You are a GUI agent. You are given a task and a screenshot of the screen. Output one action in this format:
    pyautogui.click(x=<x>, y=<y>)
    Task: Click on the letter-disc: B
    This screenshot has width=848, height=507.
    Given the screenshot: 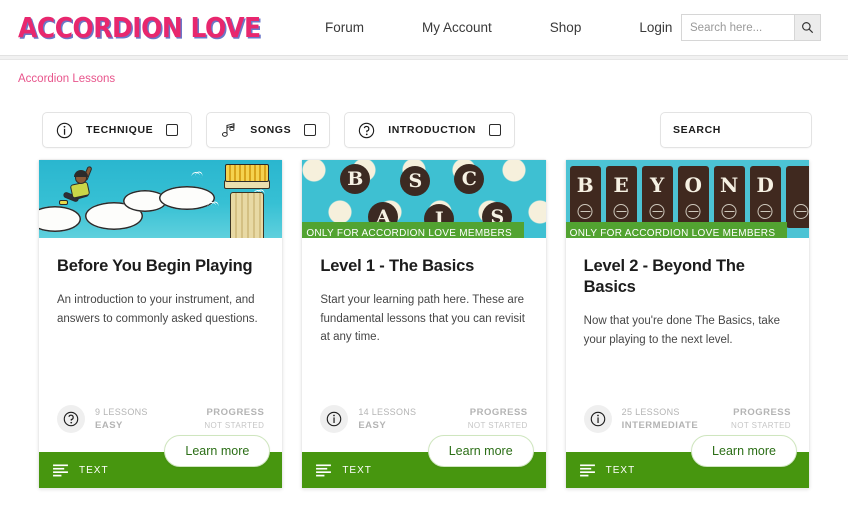 What is the action you would take?
    pyautogui.click(x=355, y=179)
    